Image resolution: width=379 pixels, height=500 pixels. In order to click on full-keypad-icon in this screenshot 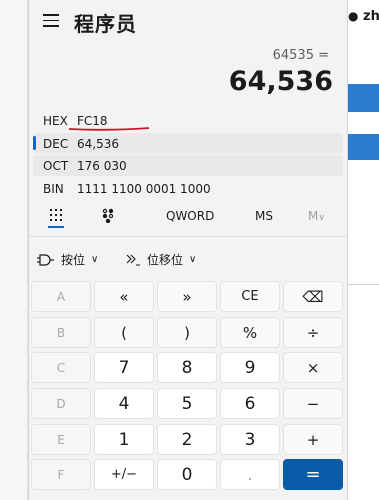, I will do `click(56, 216)`.